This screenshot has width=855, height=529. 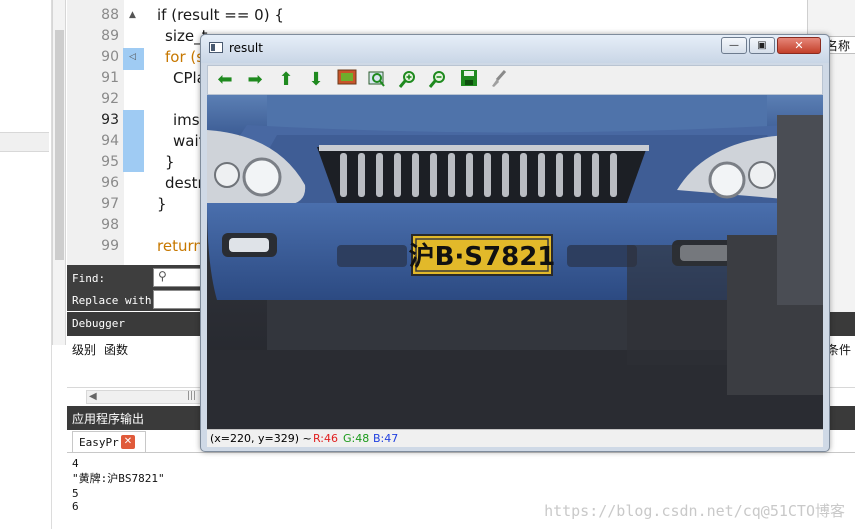 What do you see at coordinates (110, 246) in the screenshot?
I see `line-number: 99` at bounding box center [110, 246].